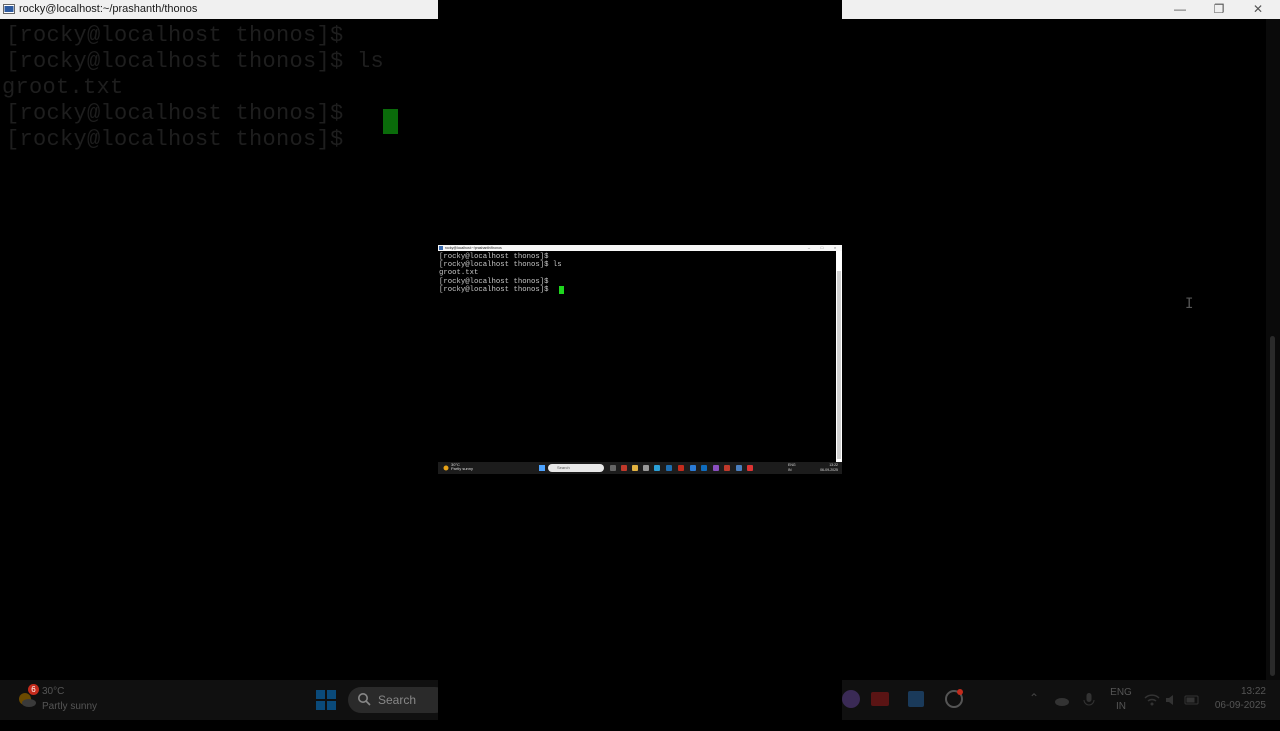  I want to click on speaker-icon, so click(1172, 700).